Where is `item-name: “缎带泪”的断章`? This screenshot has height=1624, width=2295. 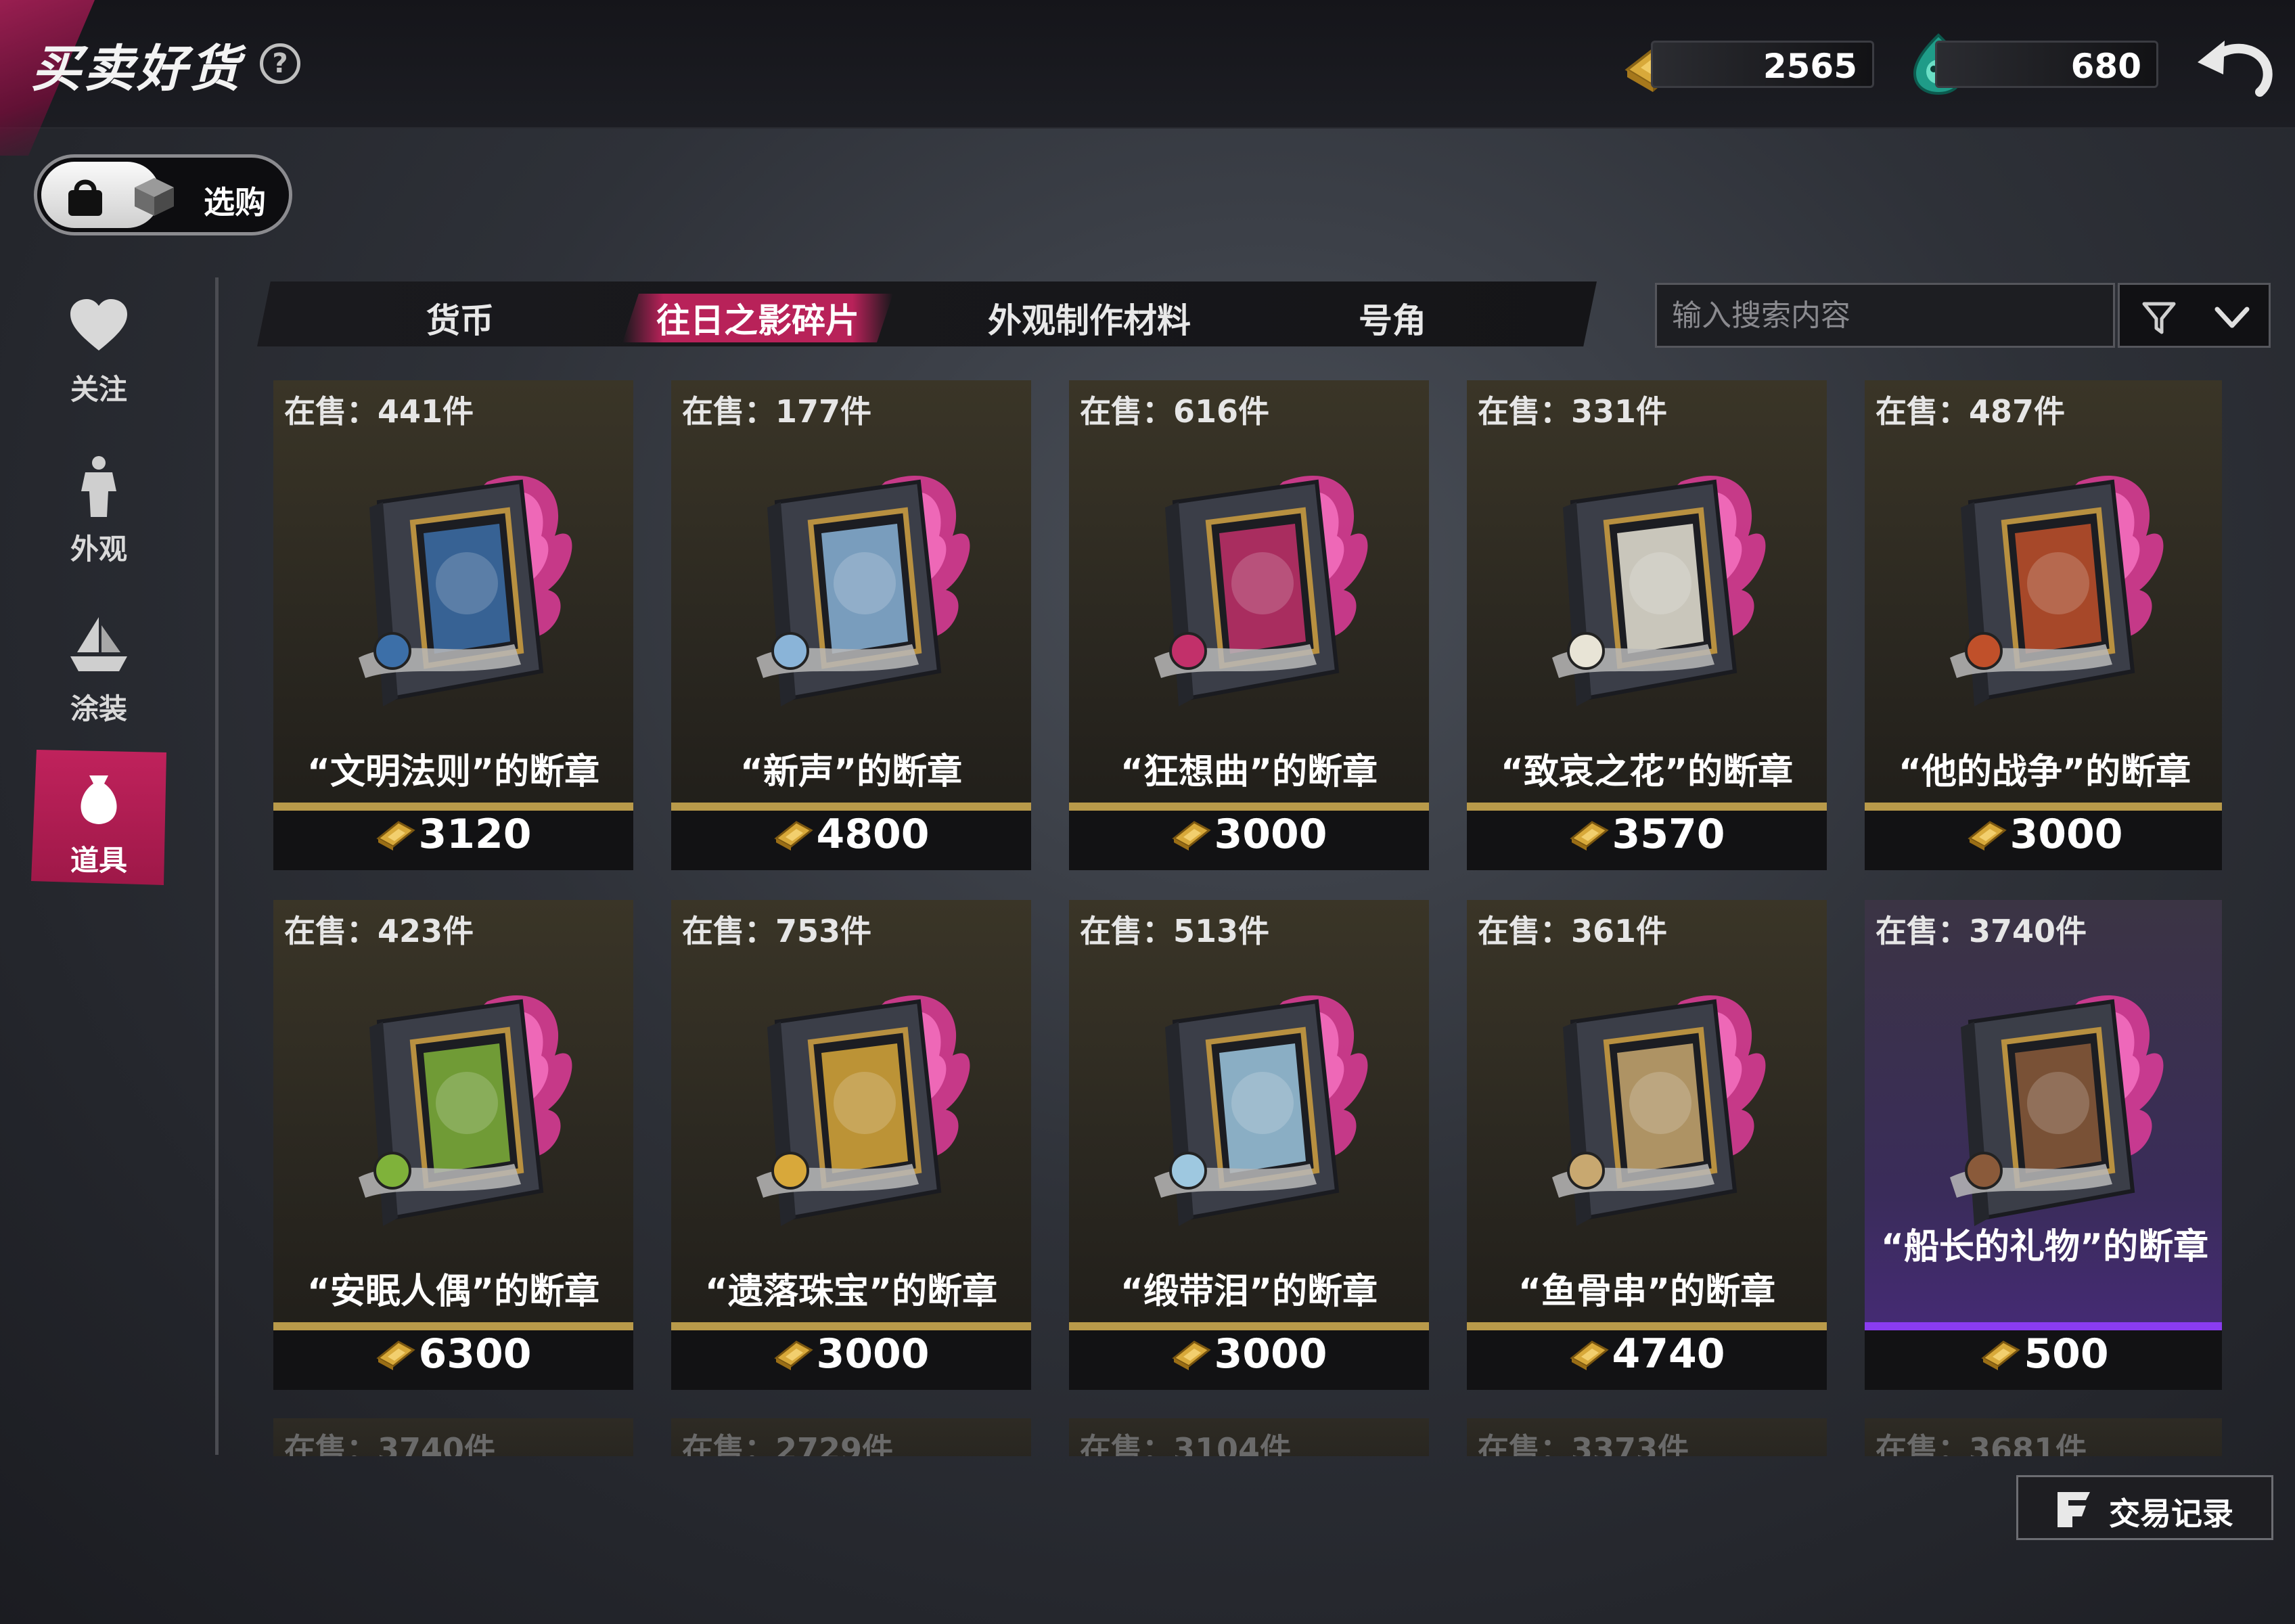 item-name: “缎带泪”的断章 is located at coordinates (1249, 1291).